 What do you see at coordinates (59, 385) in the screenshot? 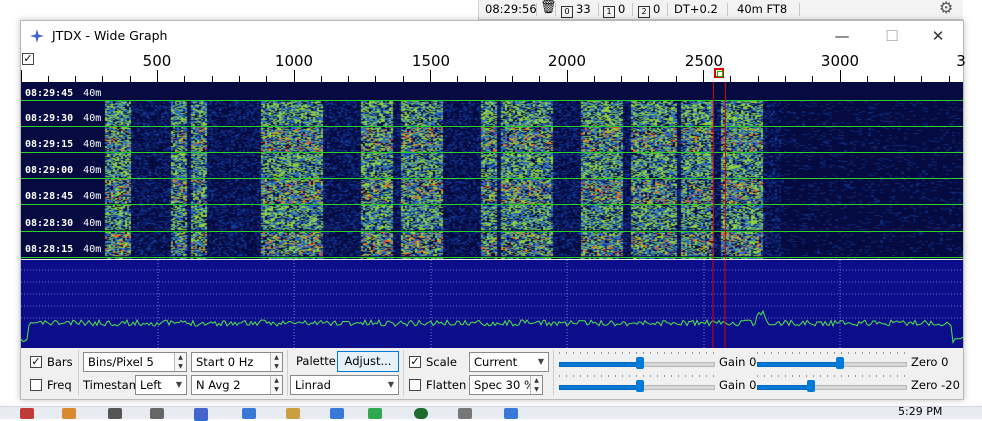
I see `freq-label: Freq` at bounding box center [59, 385].